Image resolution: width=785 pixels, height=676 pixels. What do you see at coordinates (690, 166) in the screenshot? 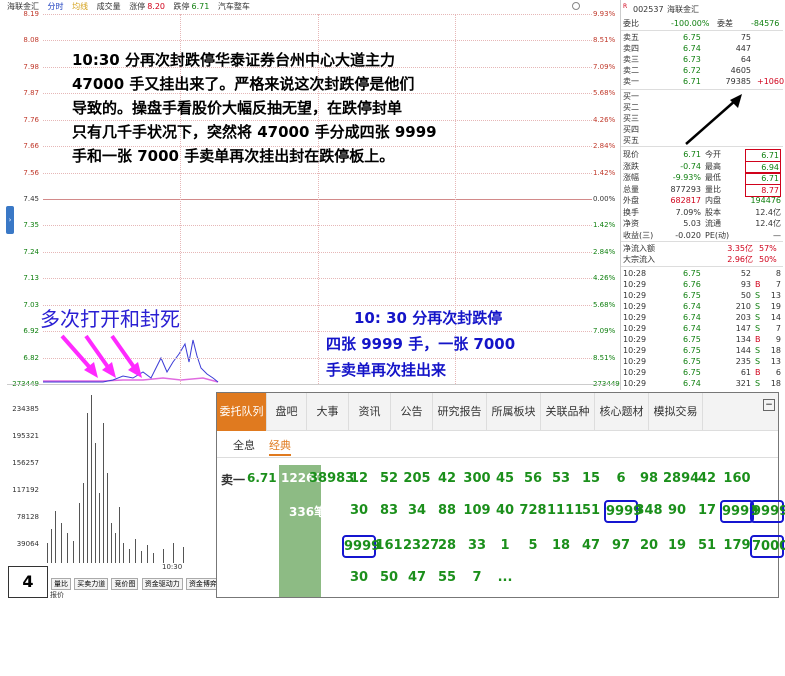
I see `stat-value: -0.74` at bounding box center [690, 166].